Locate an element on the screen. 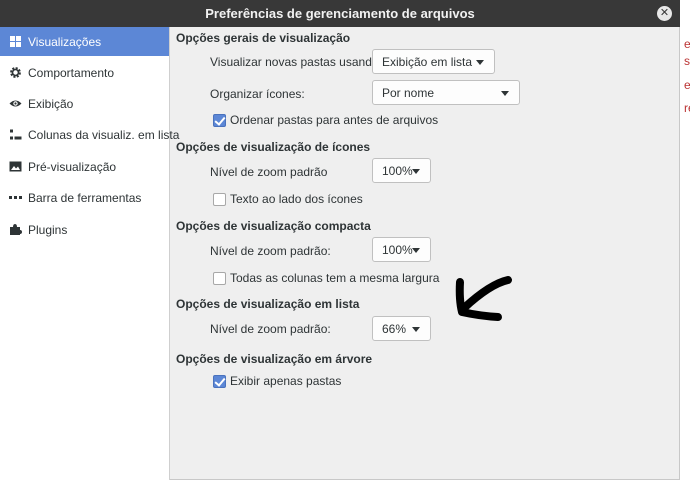 This screenshot has width=690, height=483. same-width-columns-option: Todas as colunas tem a mesma largura is located at coordinates (326, 278).